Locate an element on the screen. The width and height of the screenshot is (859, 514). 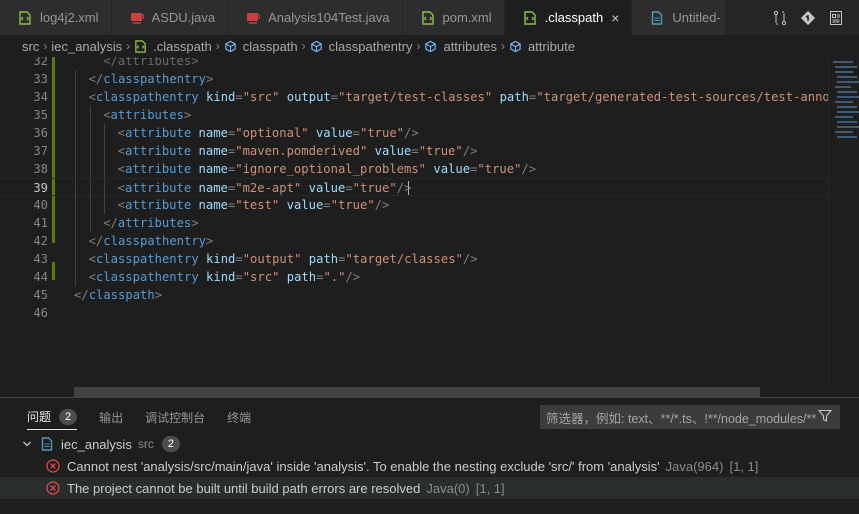
line-number: 42 is located at coordinates (40, 241).